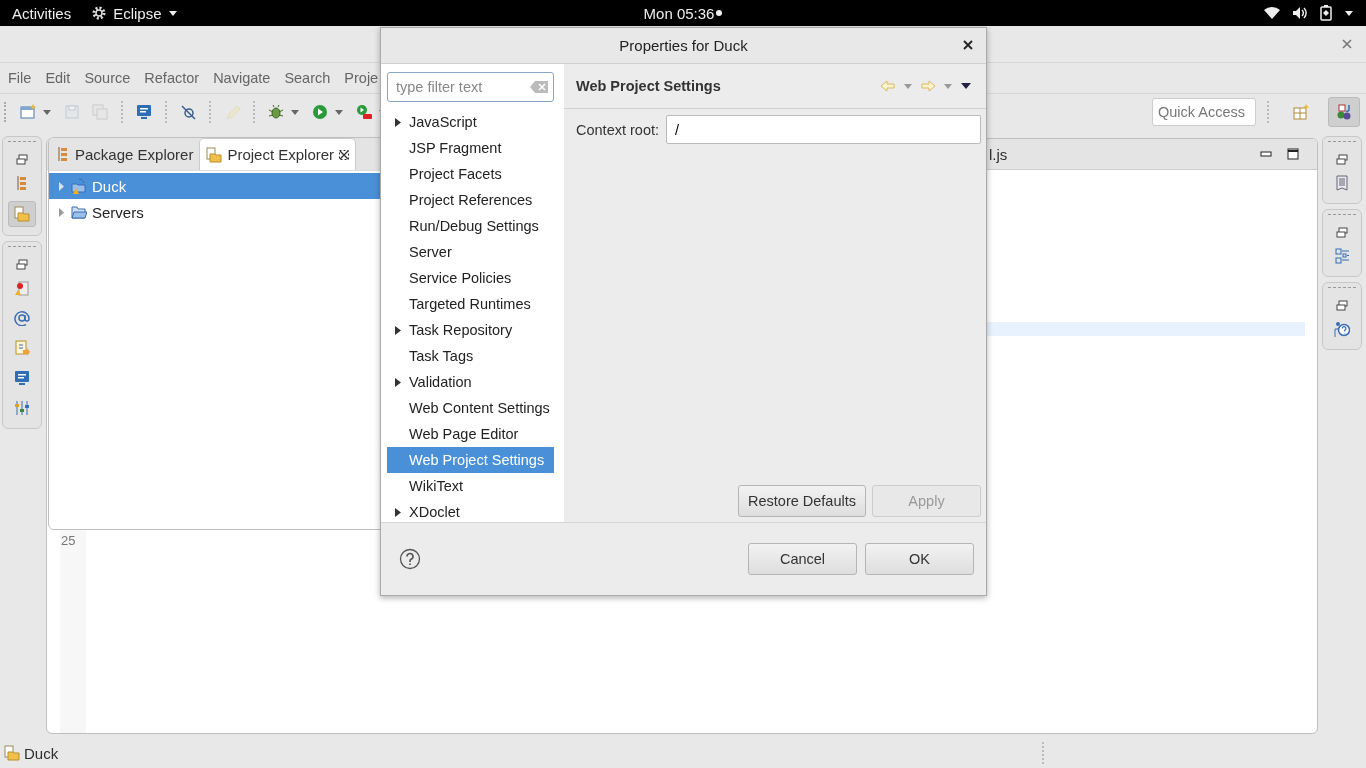  I want to click on gear-icon, so click(99, 13).